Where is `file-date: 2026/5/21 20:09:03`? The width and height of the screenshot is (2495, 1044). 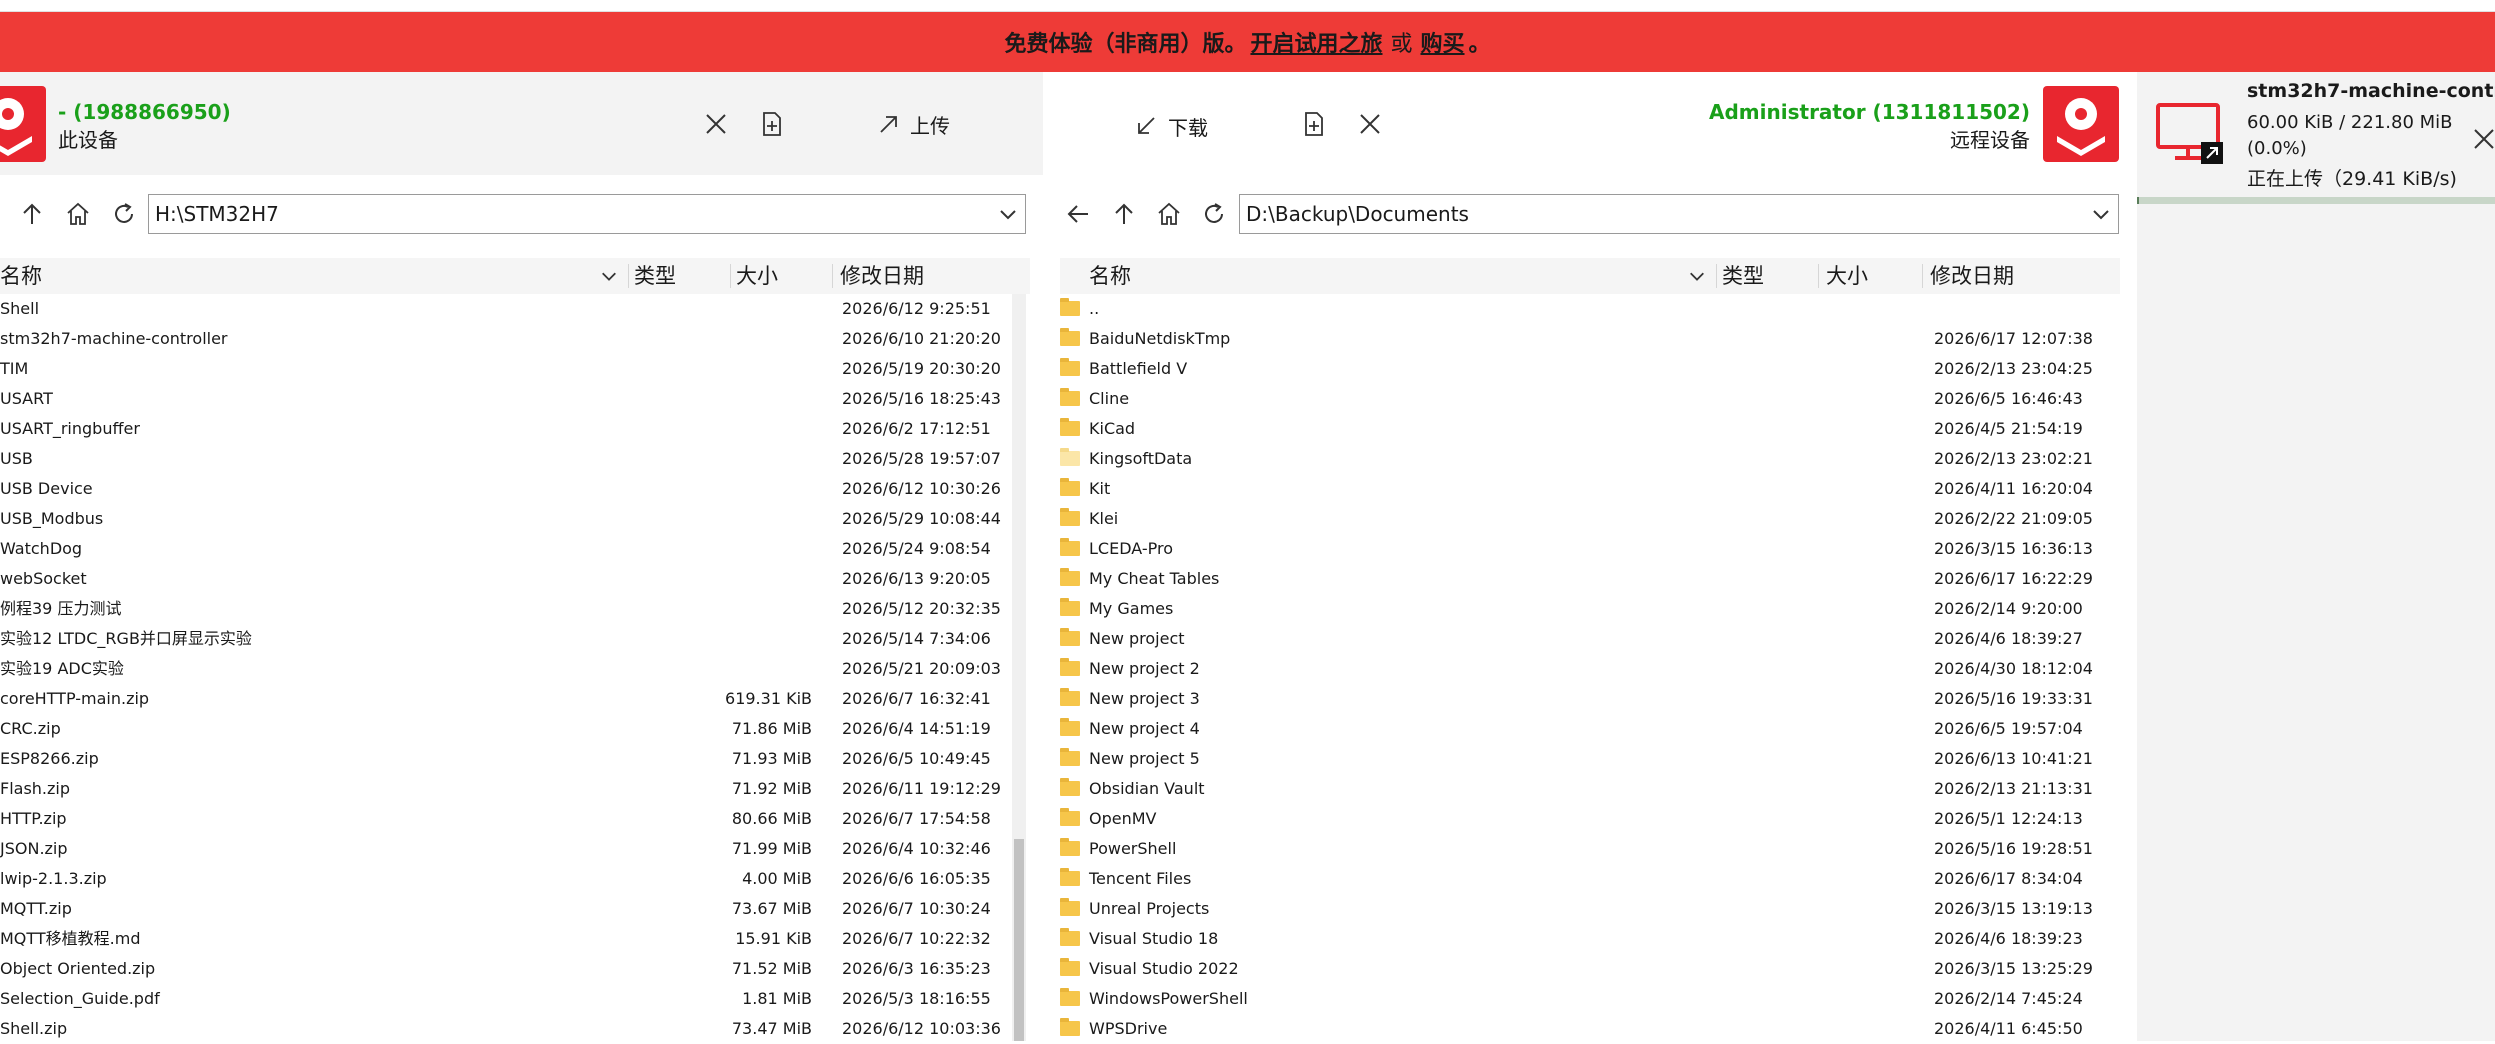
file-date: 2026/5/21 20:09:03 is located at coordinates (921, 668).